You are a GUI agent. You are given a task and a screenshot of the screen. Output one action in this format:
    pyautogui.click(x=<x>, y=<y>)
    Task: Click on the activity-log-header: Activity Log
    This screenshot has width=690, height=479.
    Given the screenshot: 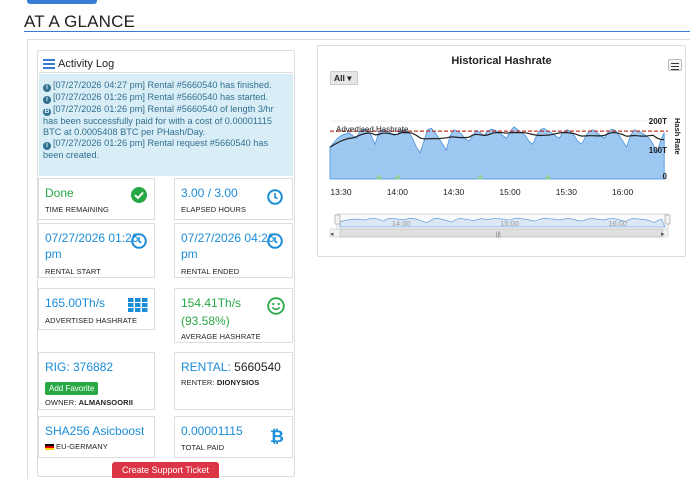 What is the action you would take?
    pyautogui.click(x=166, y=62)
    